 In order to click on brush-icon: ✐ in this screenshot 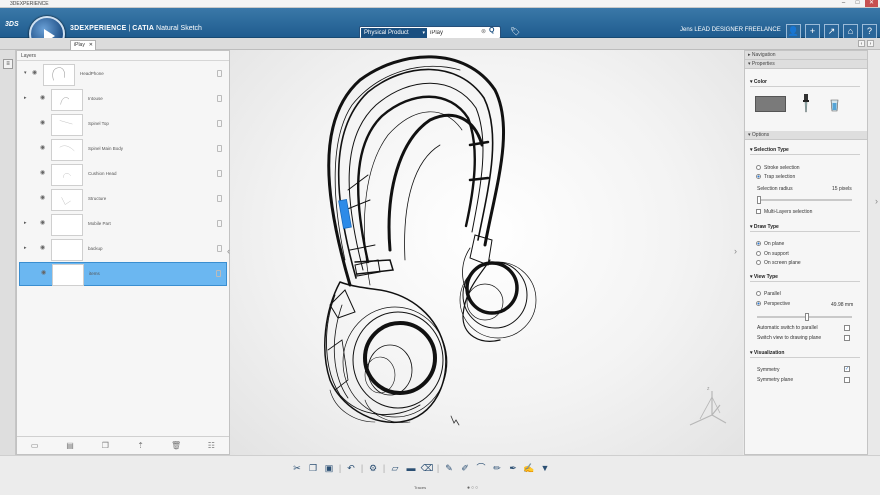, I will do `click(465, 468)`.